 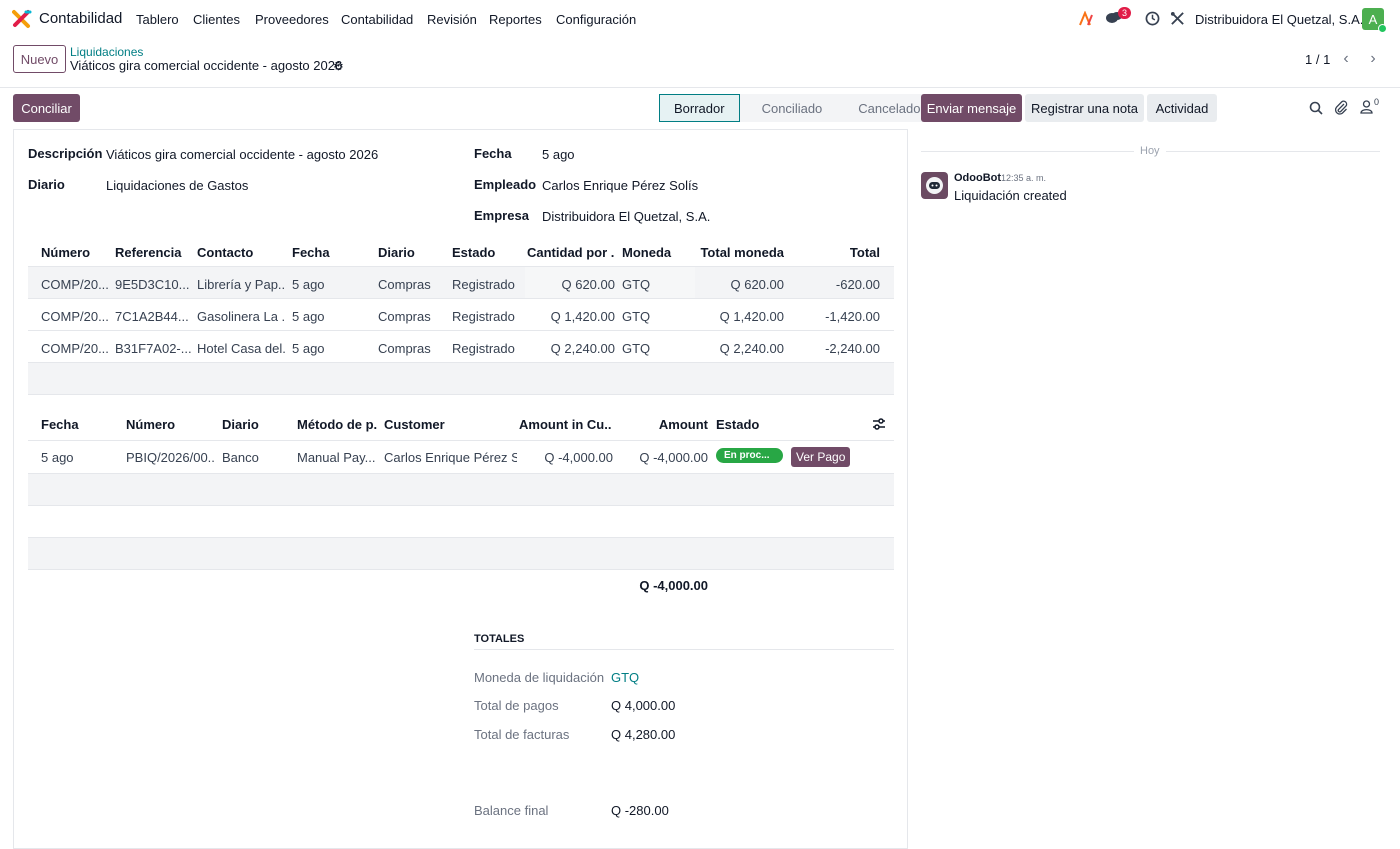 I want to click on stage-borrador: Borrador, so click(x=699, y=108).